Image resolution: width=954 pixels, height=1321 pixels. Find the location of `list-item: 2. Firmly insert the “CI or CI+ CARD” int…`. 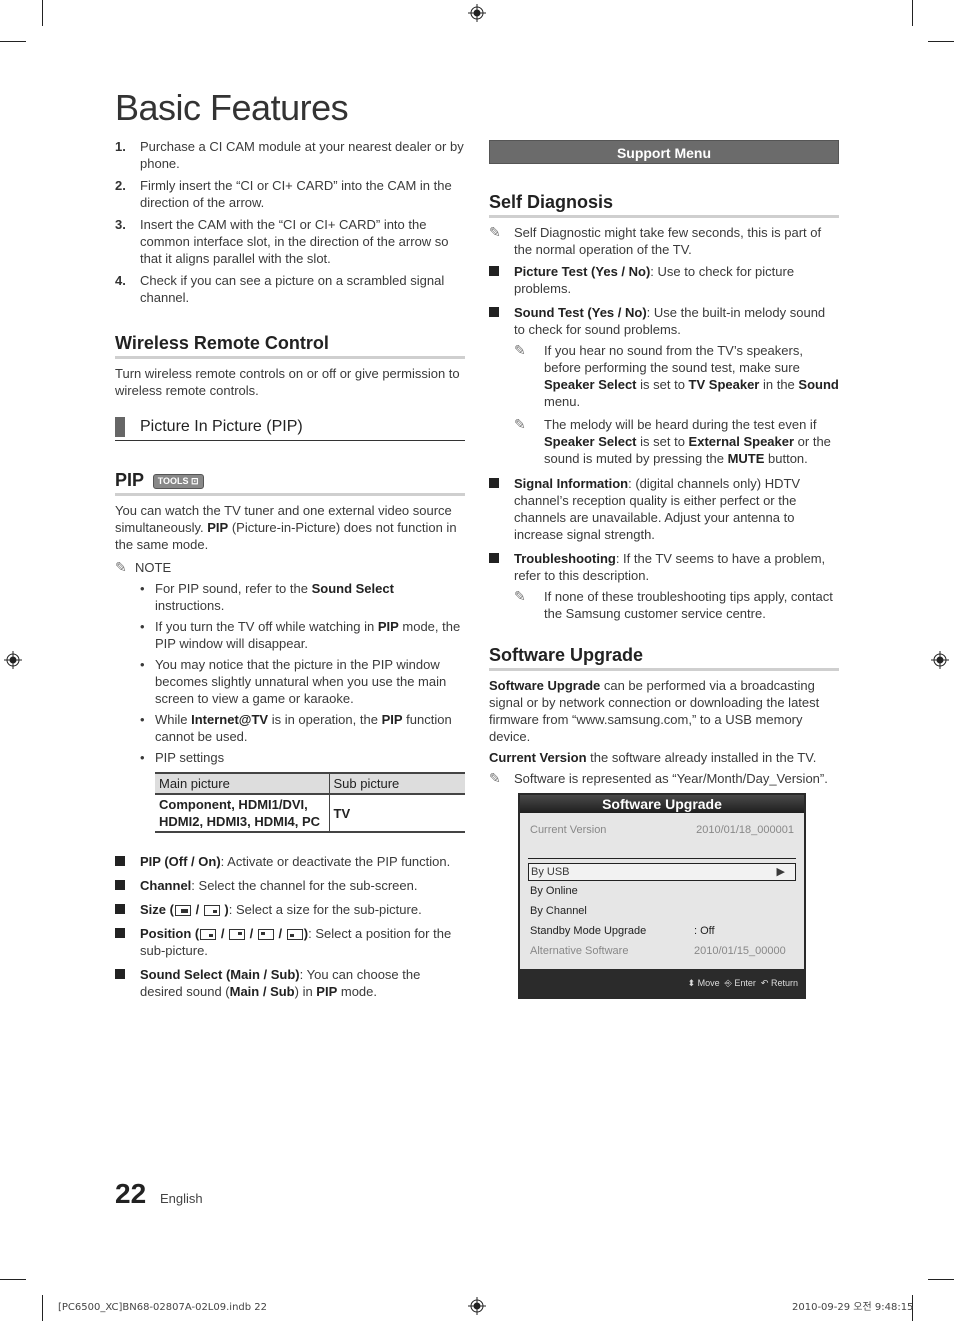

list-item: 2. Firmly insert the “CI or CI+ CARD” int… is located at coordinates (283, 194).